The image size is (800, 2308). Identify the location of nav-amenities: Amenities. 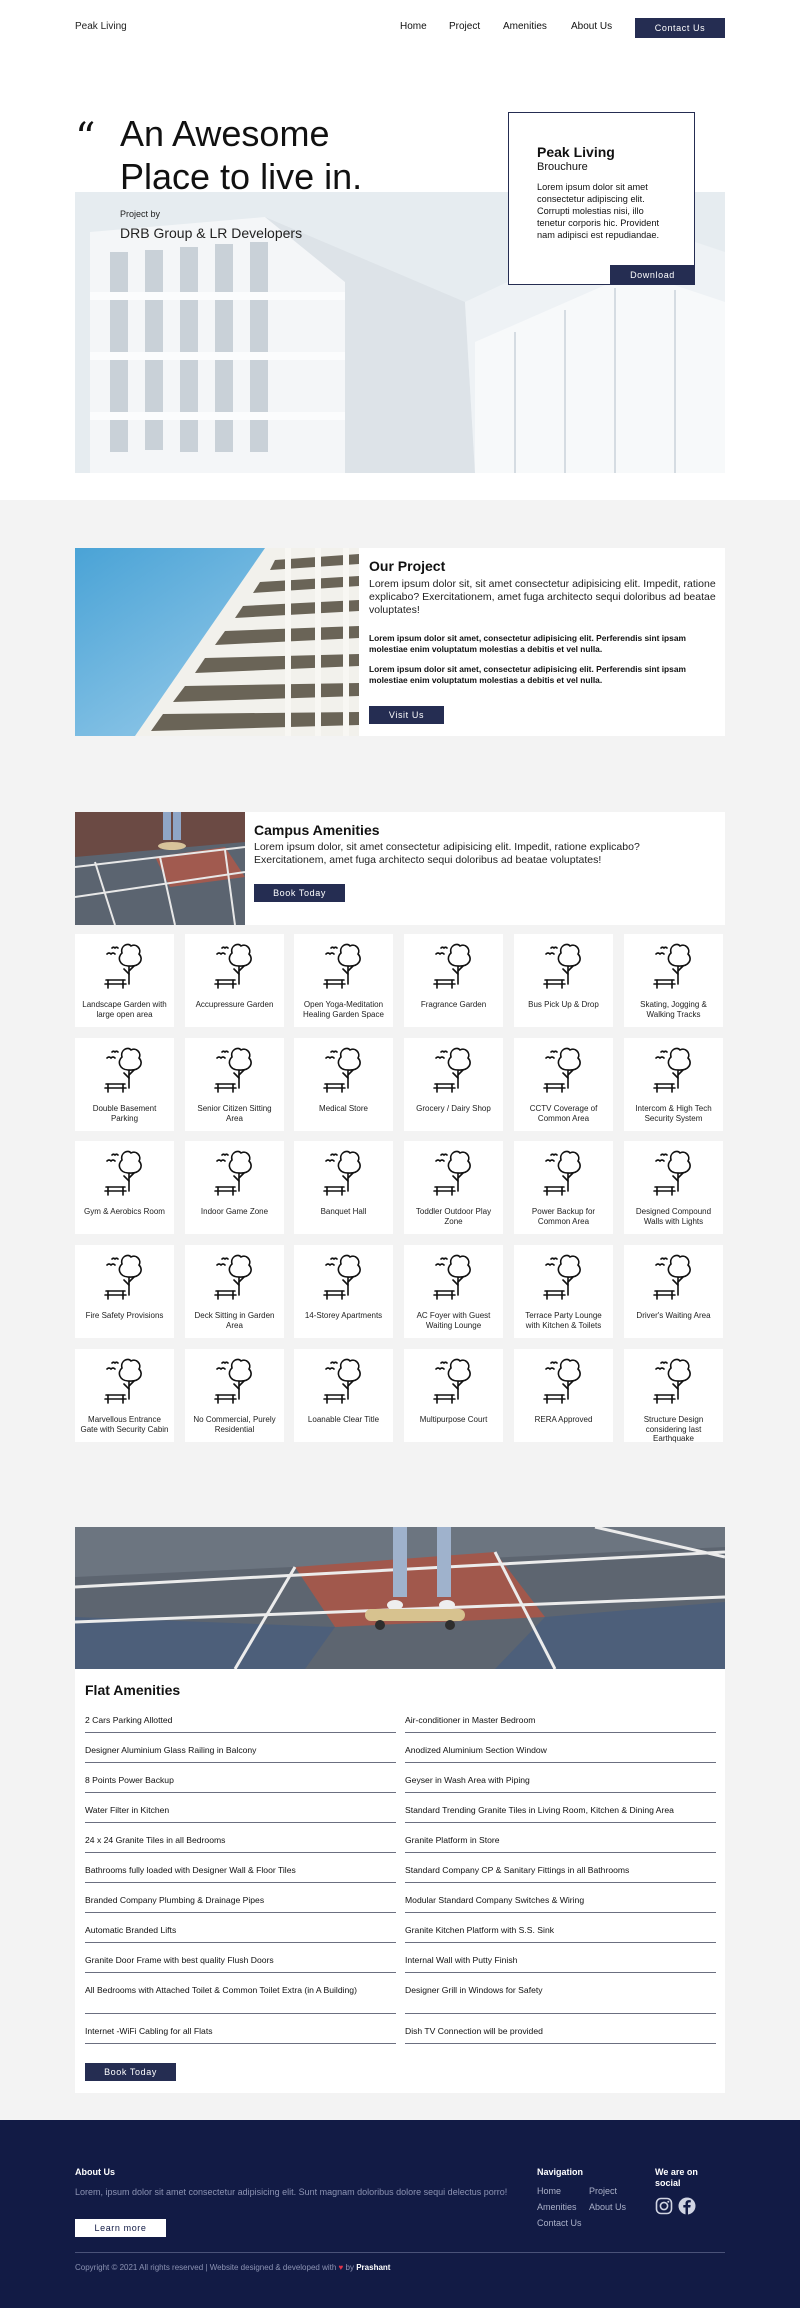
(525, 26).